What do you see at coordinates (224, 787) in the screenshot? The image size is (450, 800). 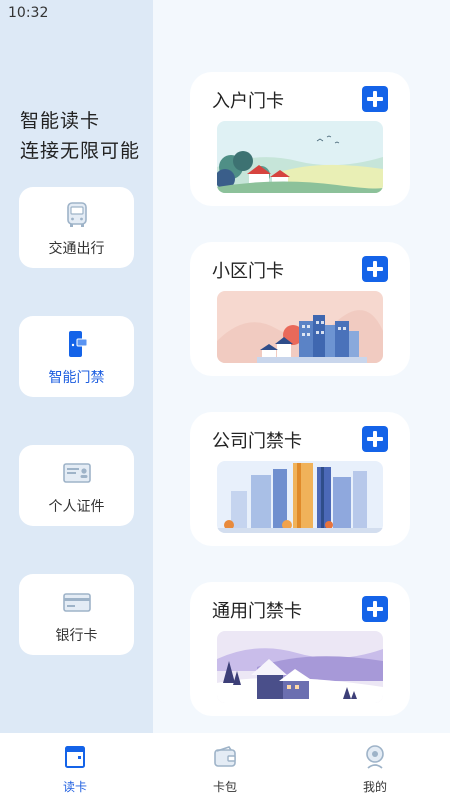 I see `tab-label: 卡包` at bounding box center [224, 787].